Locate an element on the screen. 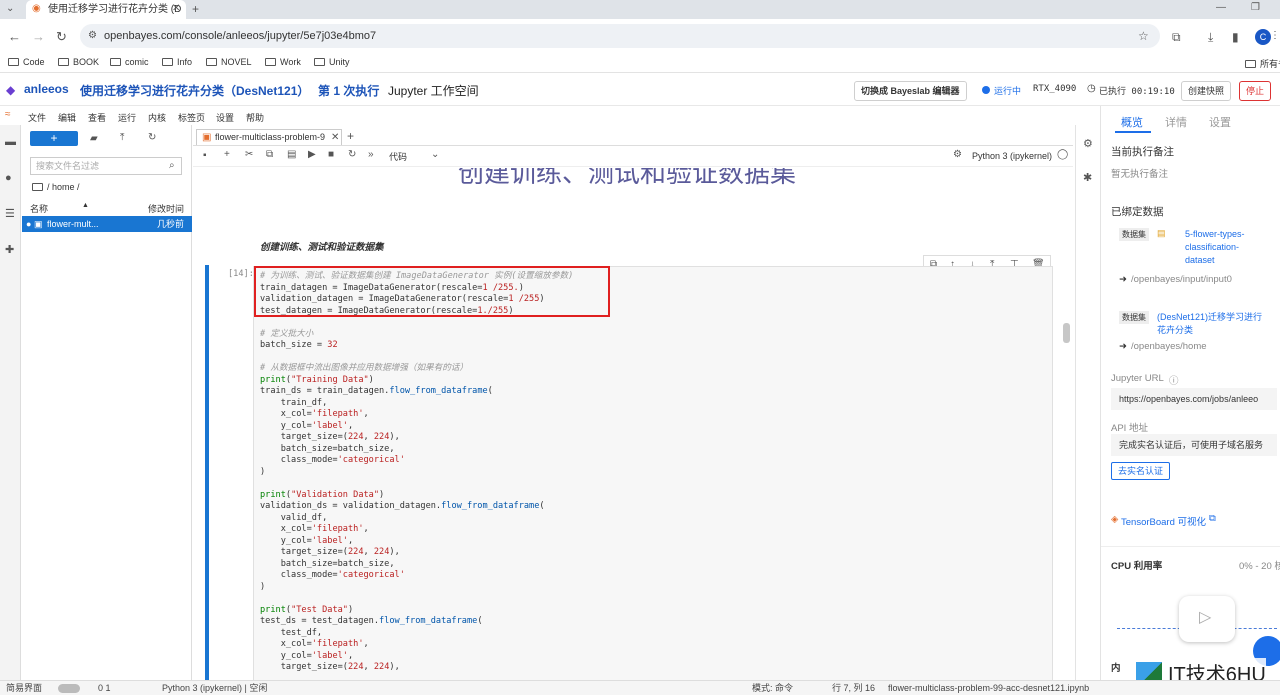 The height and width of the screenshot is (695, 1280). kernel-name: Python 3 (ipykernel) is located at coordinates (1012, 156).